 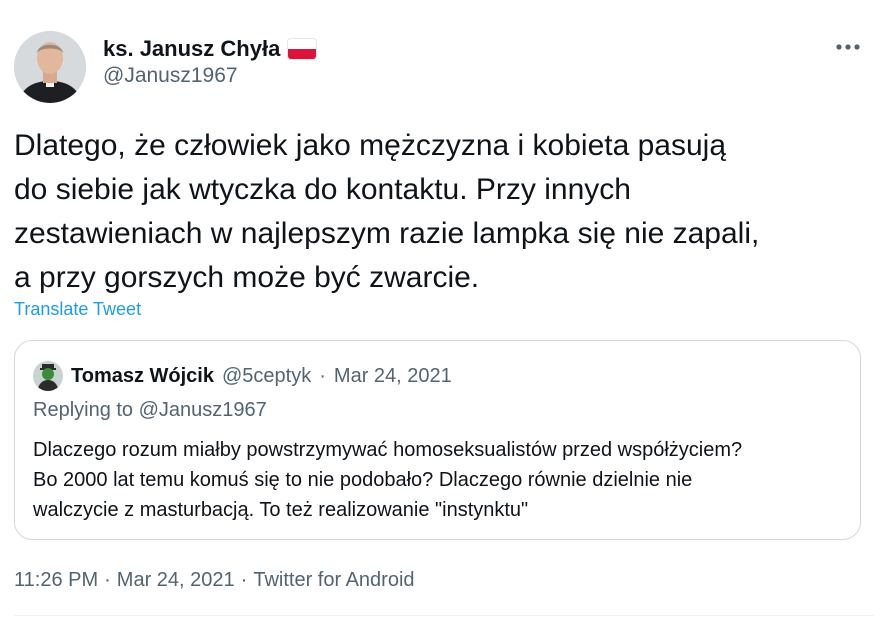 I want to click on quoted-tweet-header: Tomasz Wójcik @5ceptyk · Mar 24, 2021, so click(x=242, y=376).